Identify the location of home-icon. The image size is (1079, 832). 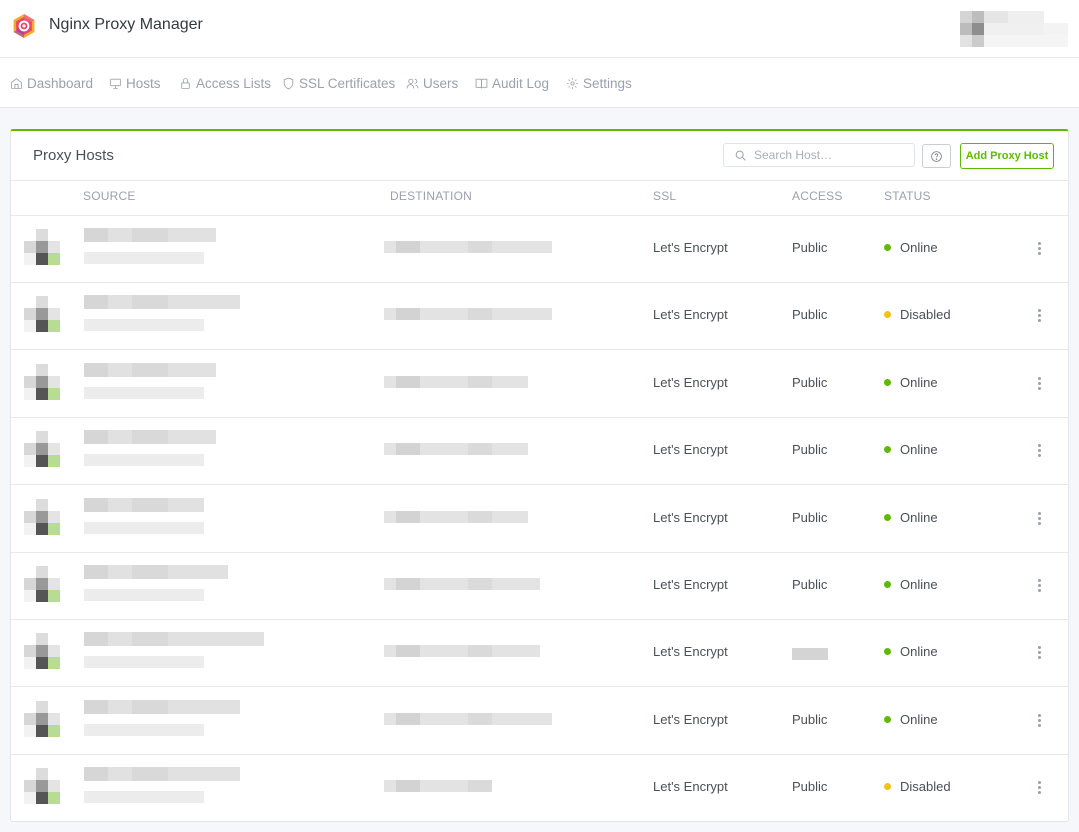
(16, 83).